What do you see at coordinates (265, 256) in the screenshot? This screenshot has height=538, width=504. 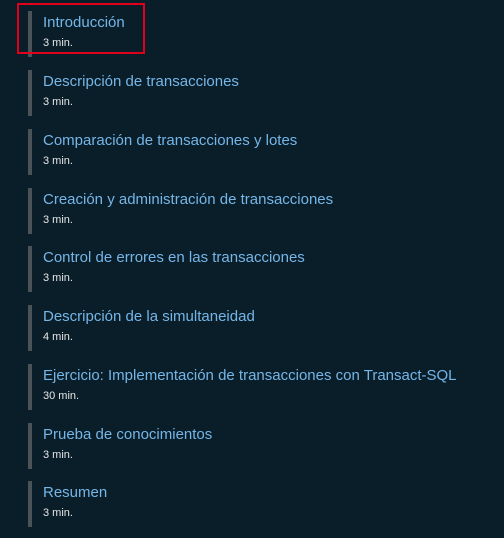 I see `unit-title-link: Control de errores en las transacciones` at bounding box center [265, 256].